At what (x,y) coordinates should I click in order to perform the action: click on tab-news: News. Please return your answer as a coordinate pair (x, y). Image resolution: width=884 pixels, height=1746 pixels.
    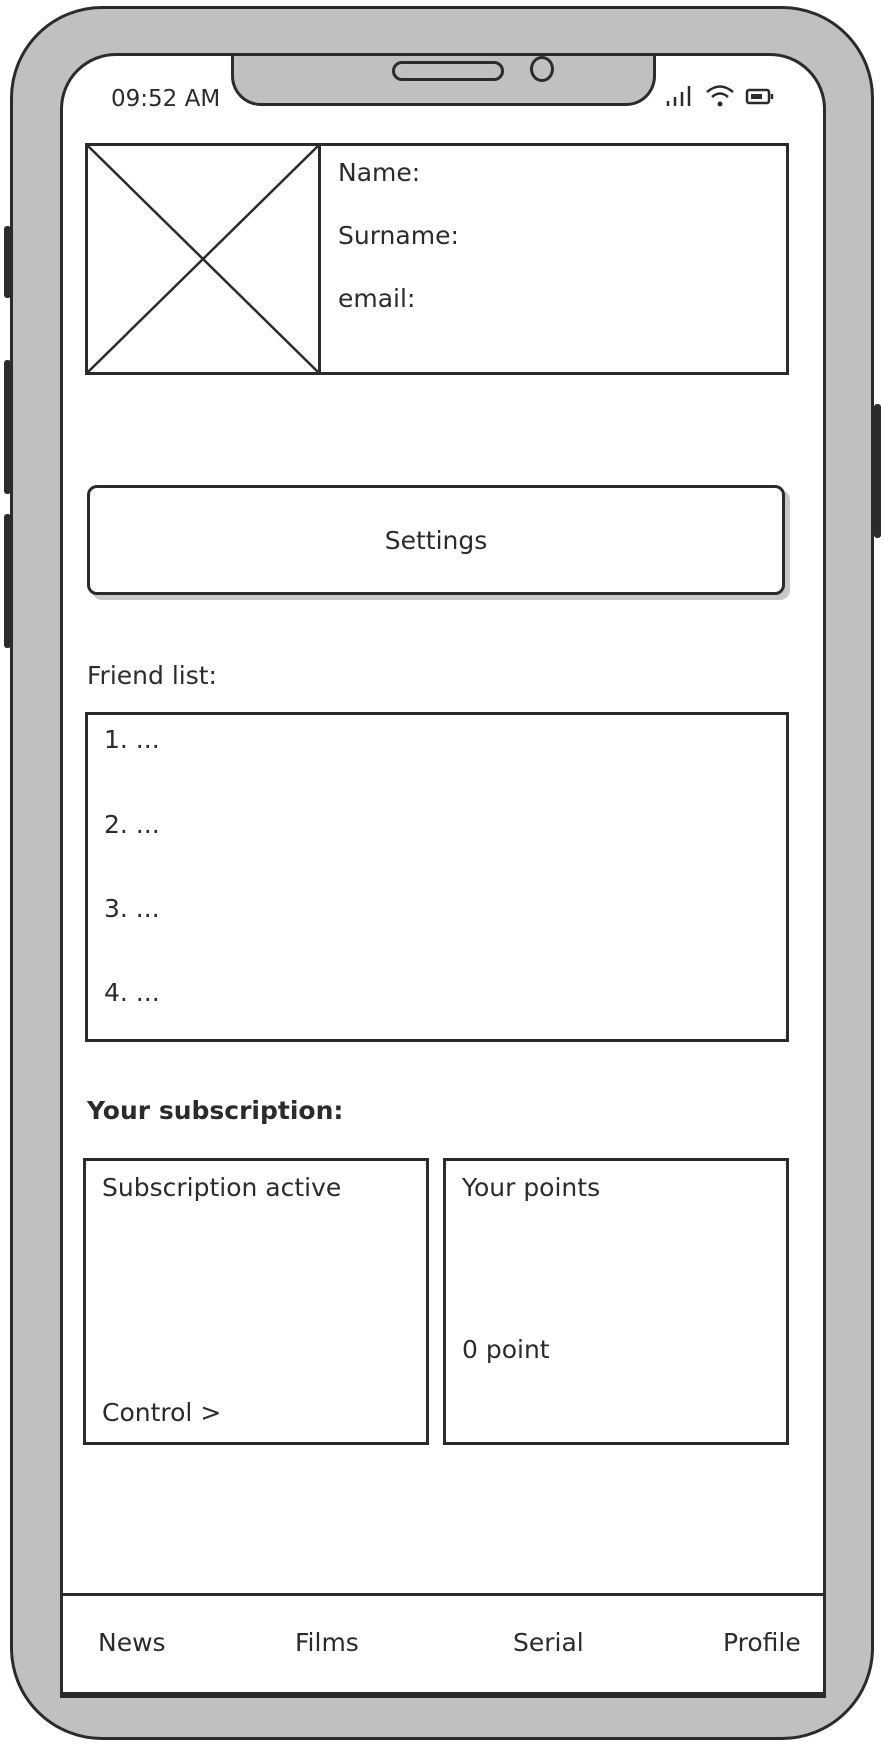
    Looking at the image, I should click on (132, 1642).